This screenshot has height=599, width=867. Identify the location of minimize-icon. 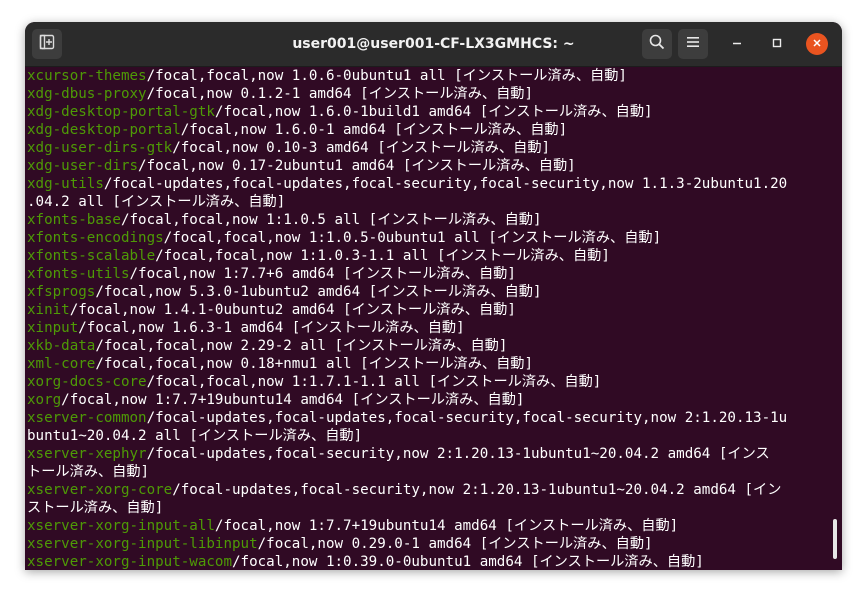
(737, 44).